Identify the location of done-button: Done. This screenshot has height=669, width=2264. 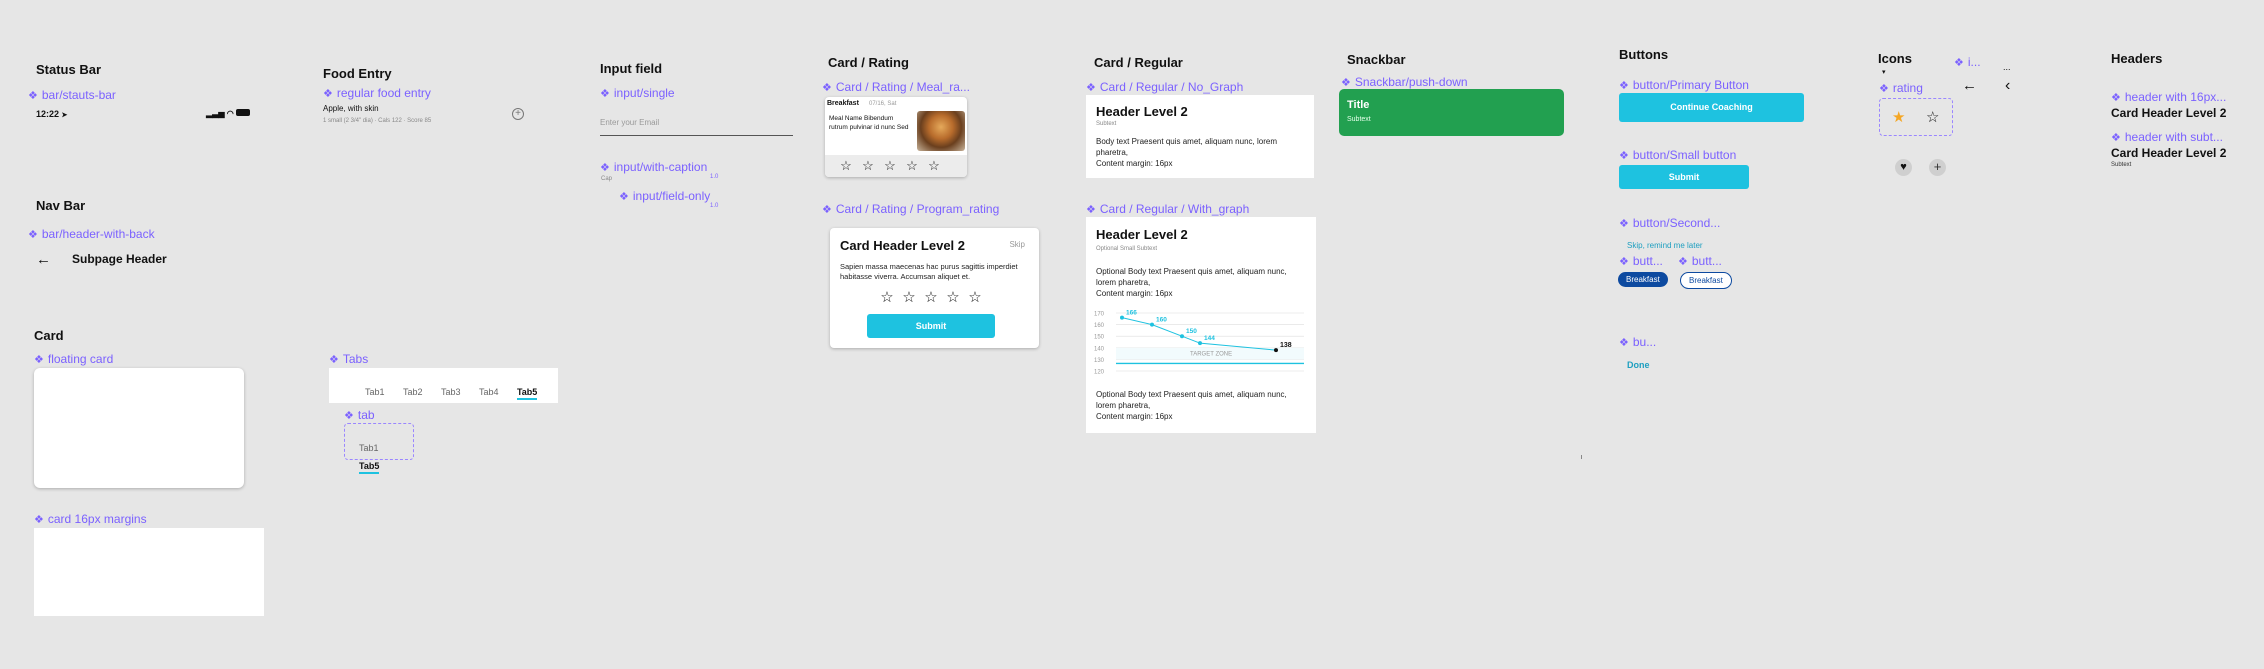
(1638, 365).